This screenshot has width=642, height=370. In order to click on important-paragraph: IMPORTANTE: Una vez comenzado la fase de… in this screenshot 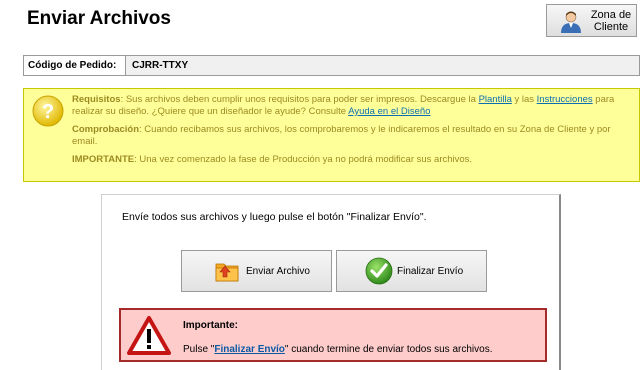, I will do `click(352, 160)`.